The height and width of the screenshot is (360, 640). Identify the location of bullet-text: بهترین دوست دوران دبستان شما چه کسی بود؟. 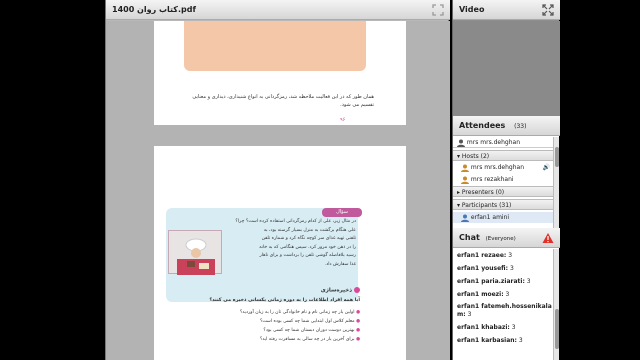
(309, 330).